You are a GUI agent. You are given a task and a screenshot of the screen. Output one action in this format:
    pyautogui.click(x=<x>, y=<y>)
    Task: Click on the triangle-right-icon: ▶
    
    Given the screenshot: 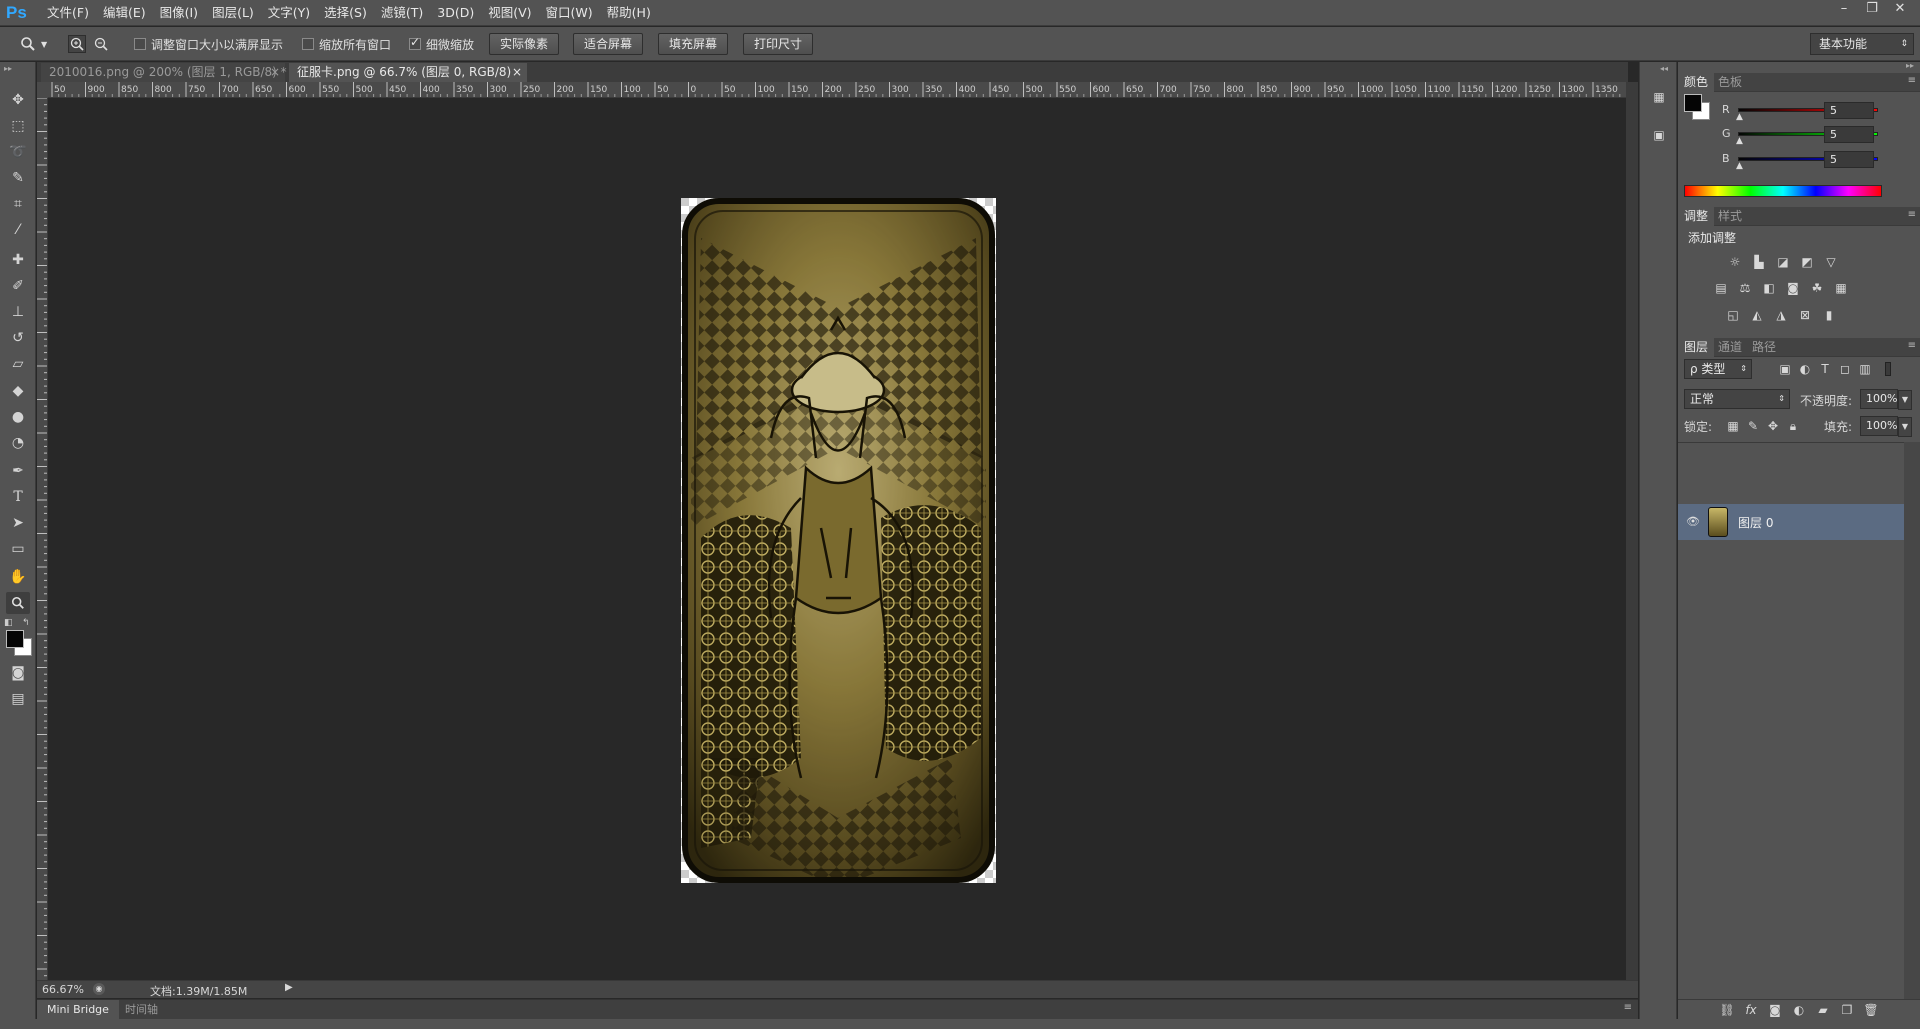 What is the action you would take?
    pyautogui.click(x=289, y=987)
    